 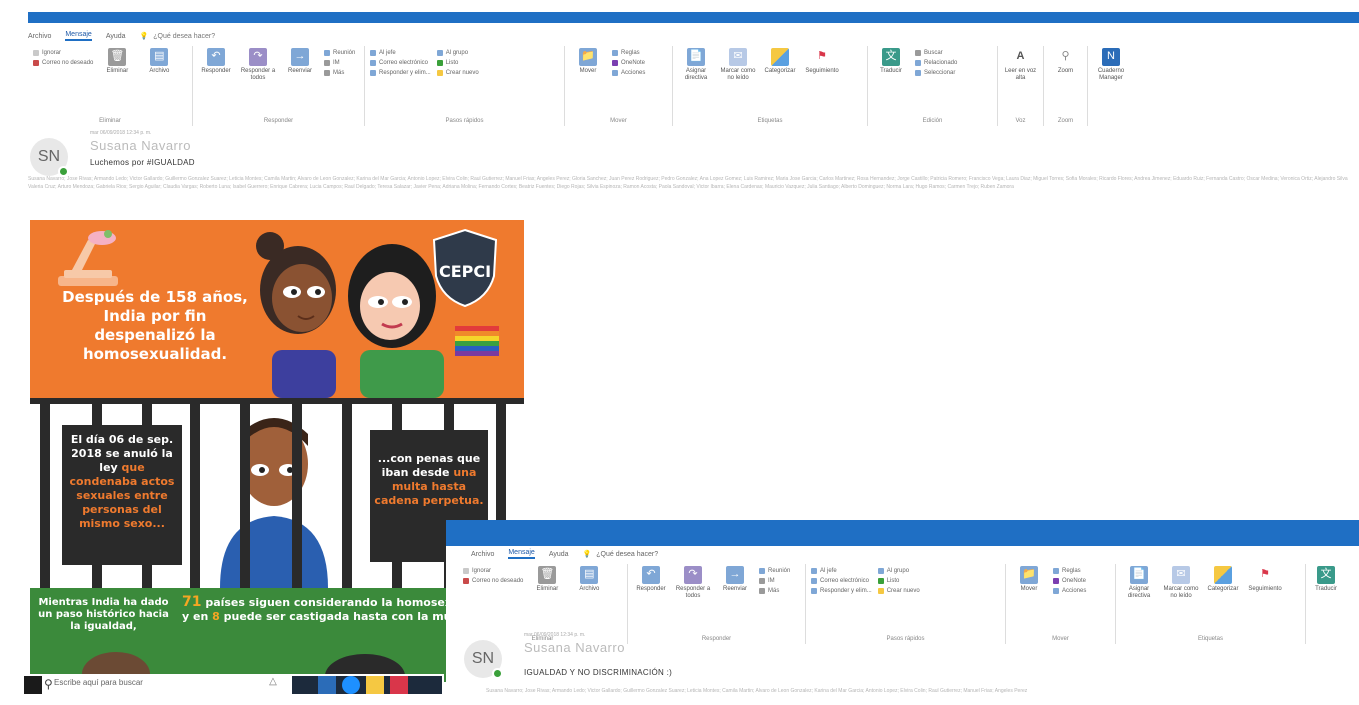 I want to click on search-icon, so click(x=918, y=53).